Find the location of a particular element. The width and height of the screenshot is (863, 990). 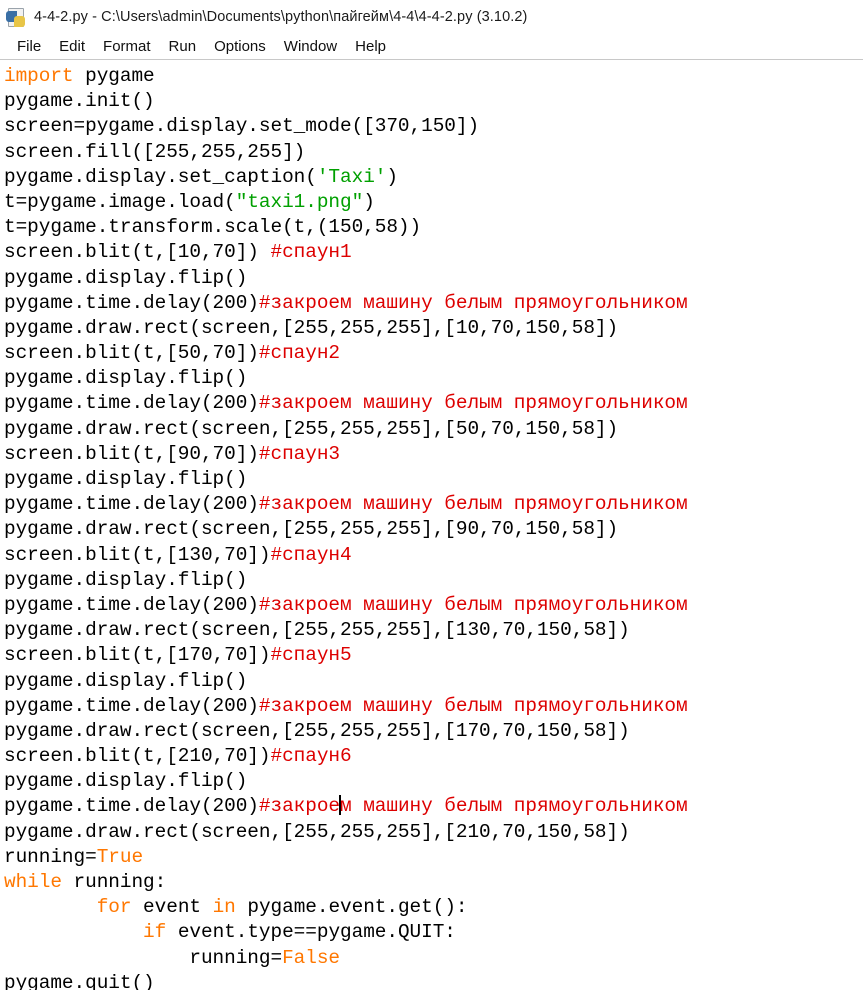

code-line: pygame.init() is located at coordinates (433, 101).